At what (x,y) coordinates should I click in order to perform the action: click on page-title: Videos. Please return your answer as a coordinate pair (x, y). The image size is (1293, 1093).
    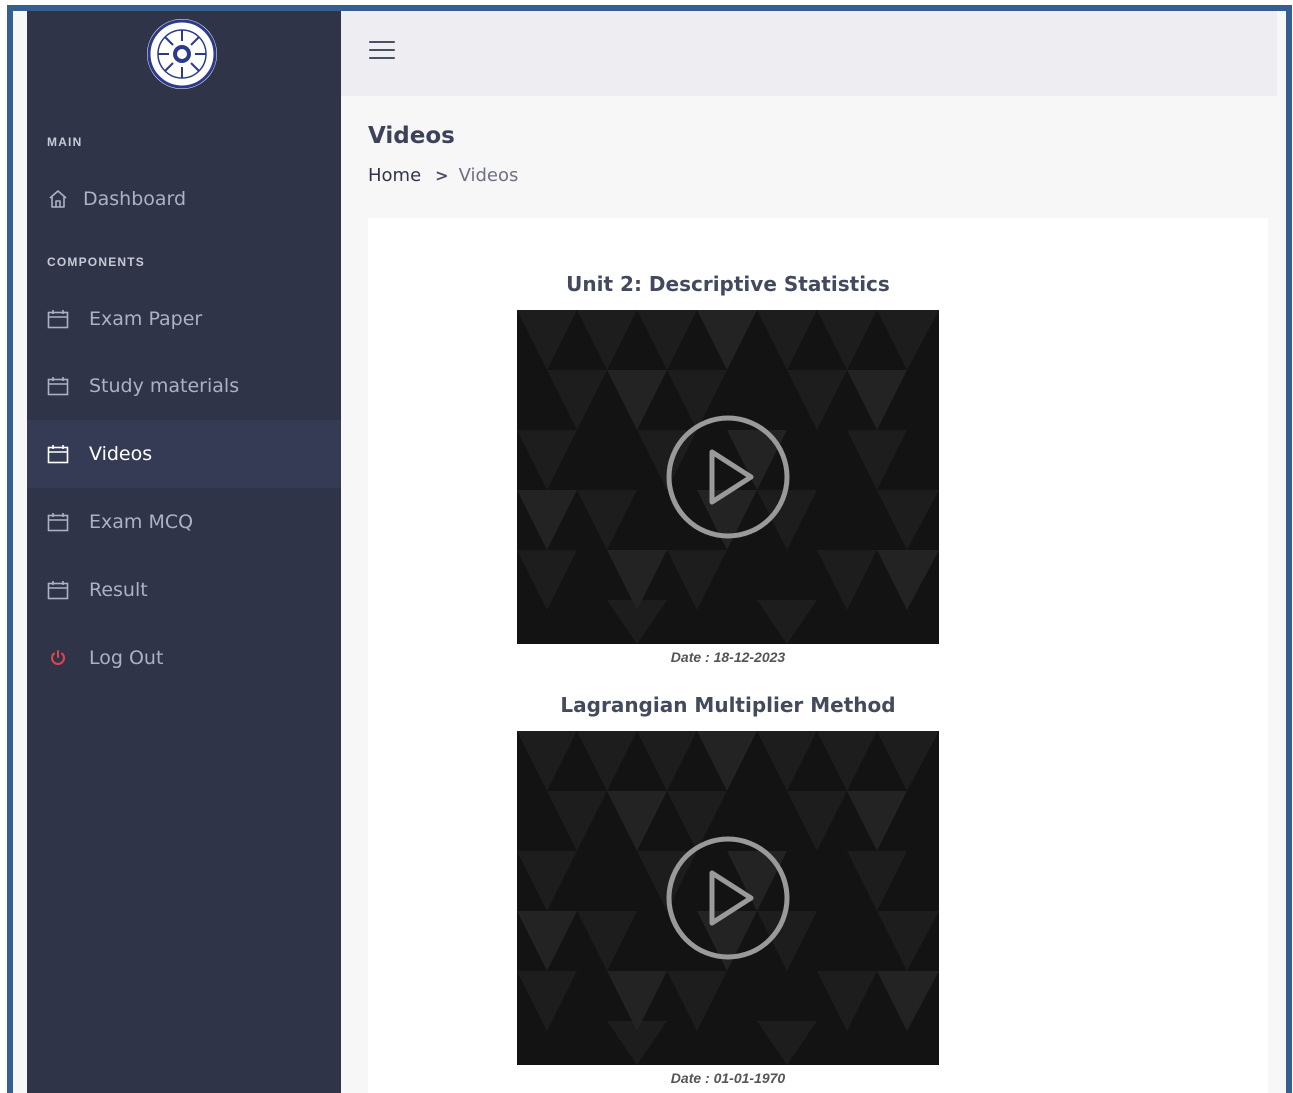
    Looking at the image, I should click on (411, 136).